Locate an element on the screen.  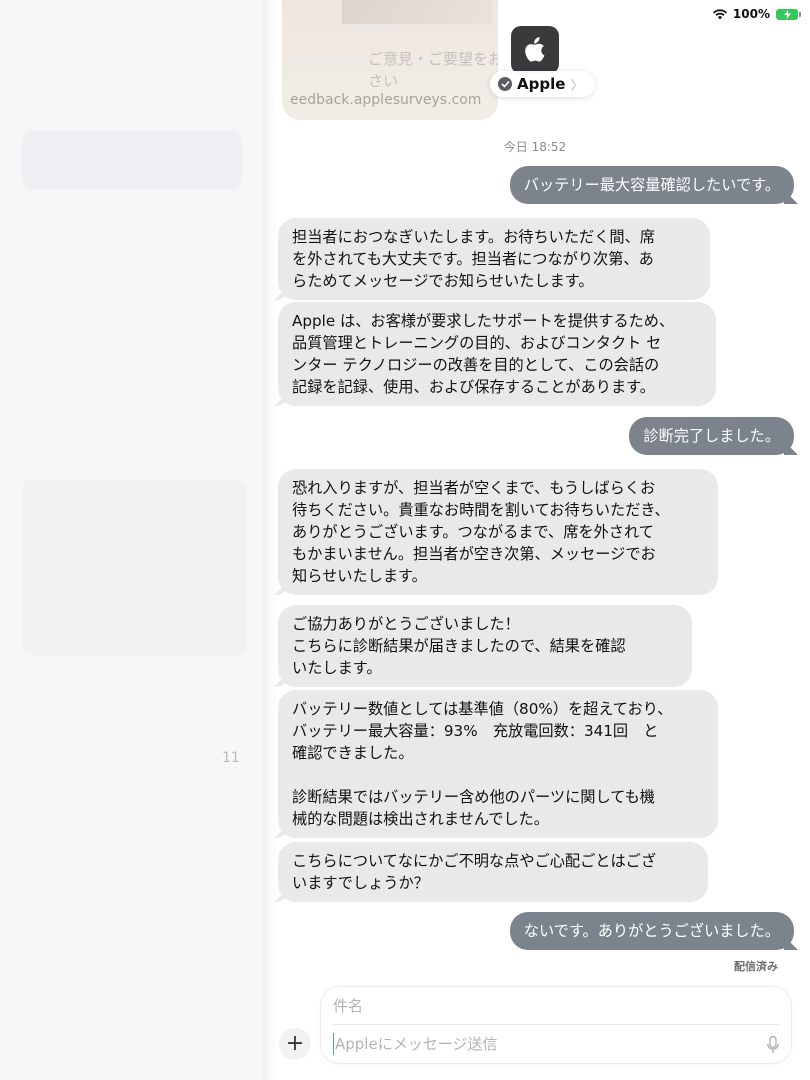
preview-image is located at coordinates (417, 12).